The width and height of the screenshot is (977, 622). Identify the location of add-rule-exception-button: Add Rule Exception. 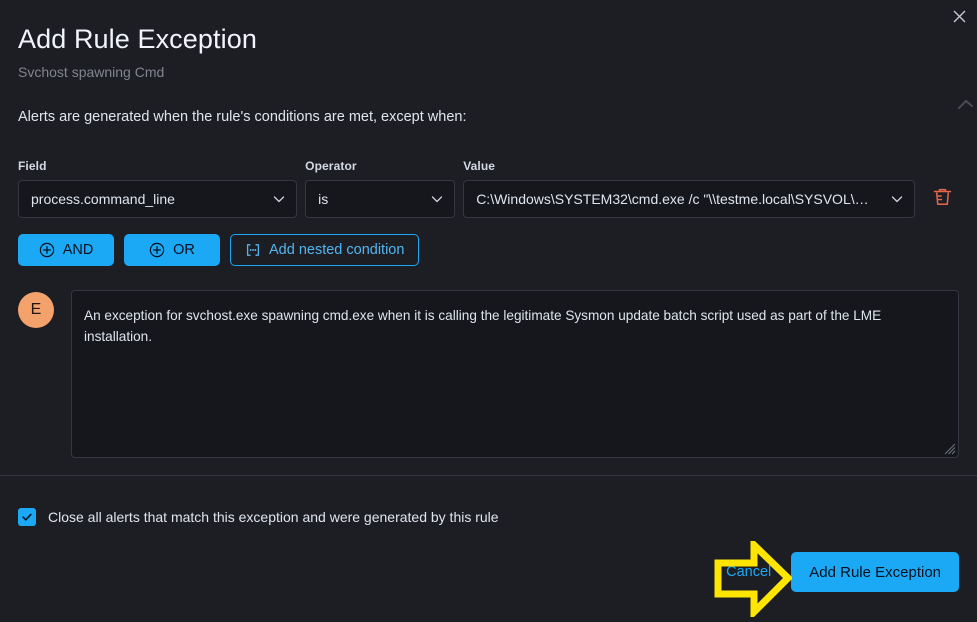
(875, 572).